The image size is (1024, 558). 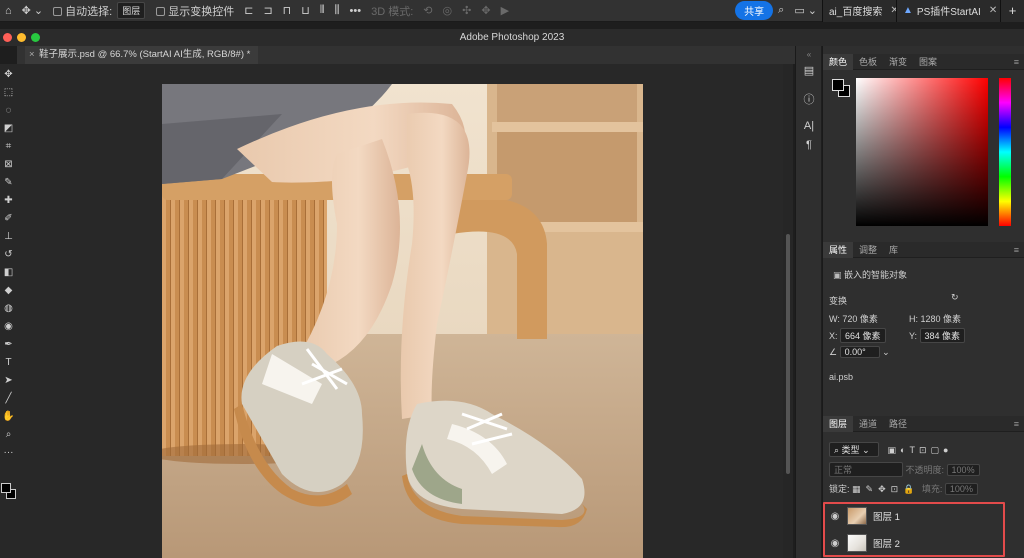 What do you see at coordinates (838, 301) in the screenshot?
I see `transform-heading: 变换` at bounding box center [838, 301].